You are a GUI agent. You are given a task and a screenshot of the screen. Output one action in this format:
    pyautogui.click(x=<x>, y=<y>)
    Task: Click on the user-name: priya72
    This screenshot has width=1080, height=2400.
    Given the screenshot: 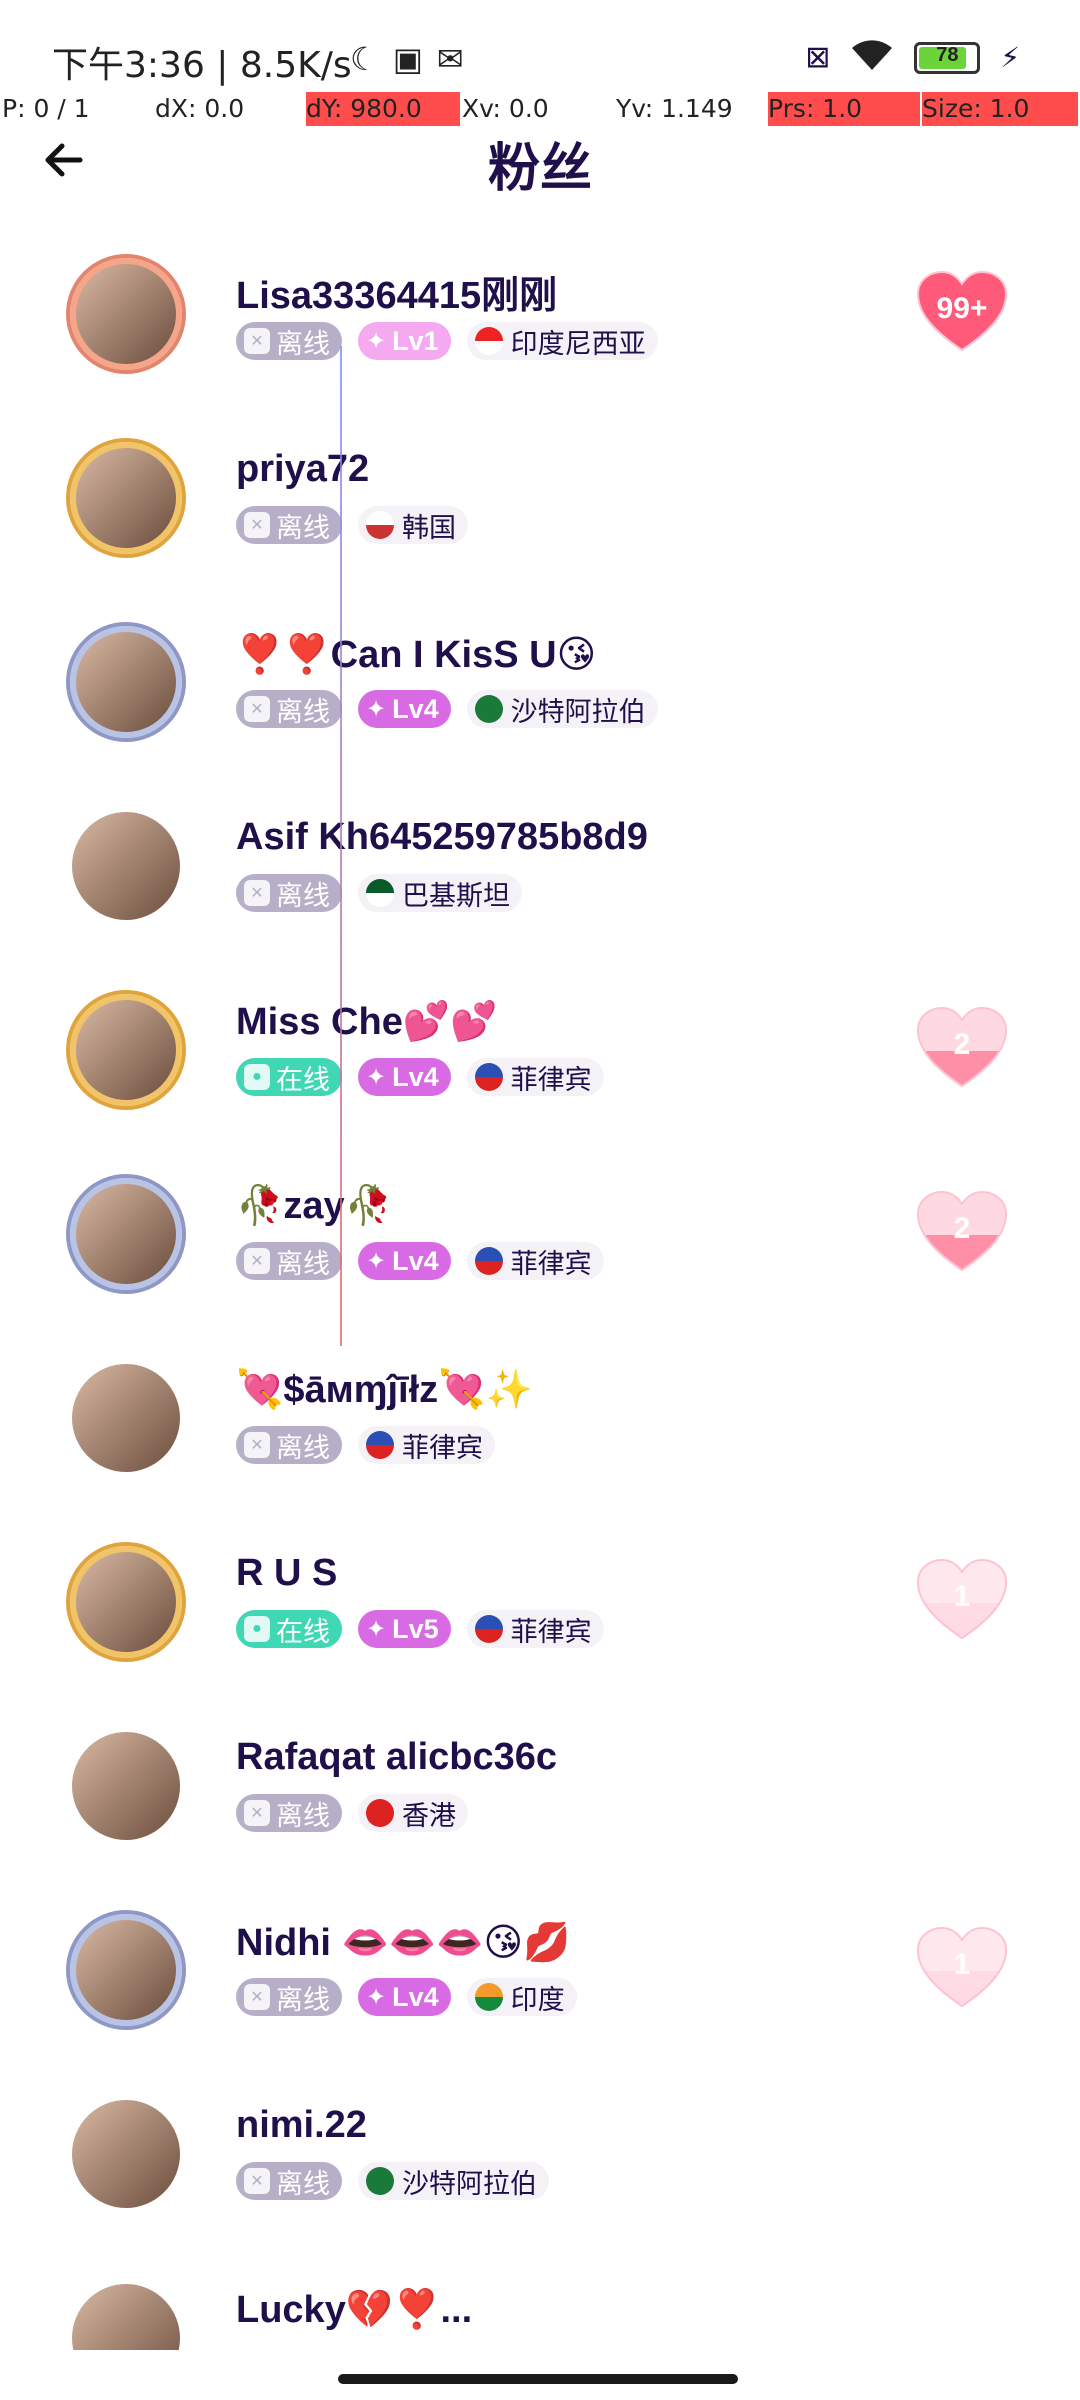 What is the action you would take?
    pyautogui.click(x=303, y=469)
    